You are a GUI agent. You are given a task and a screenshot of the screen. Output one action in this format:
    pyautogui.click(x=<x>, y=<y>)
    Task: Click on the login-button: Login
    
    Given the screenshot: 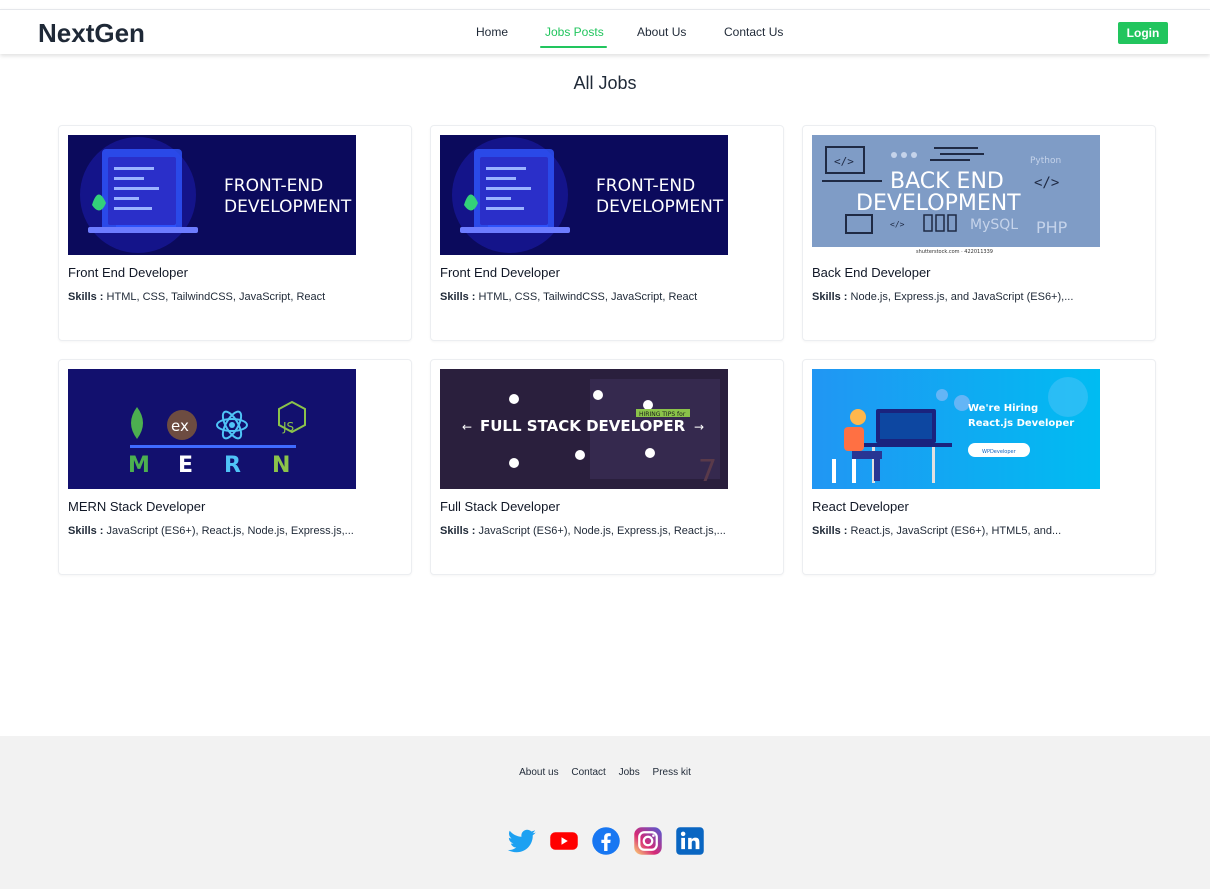 What is the action you would take?
    pyautogui.click(x=1143, y=33)
    